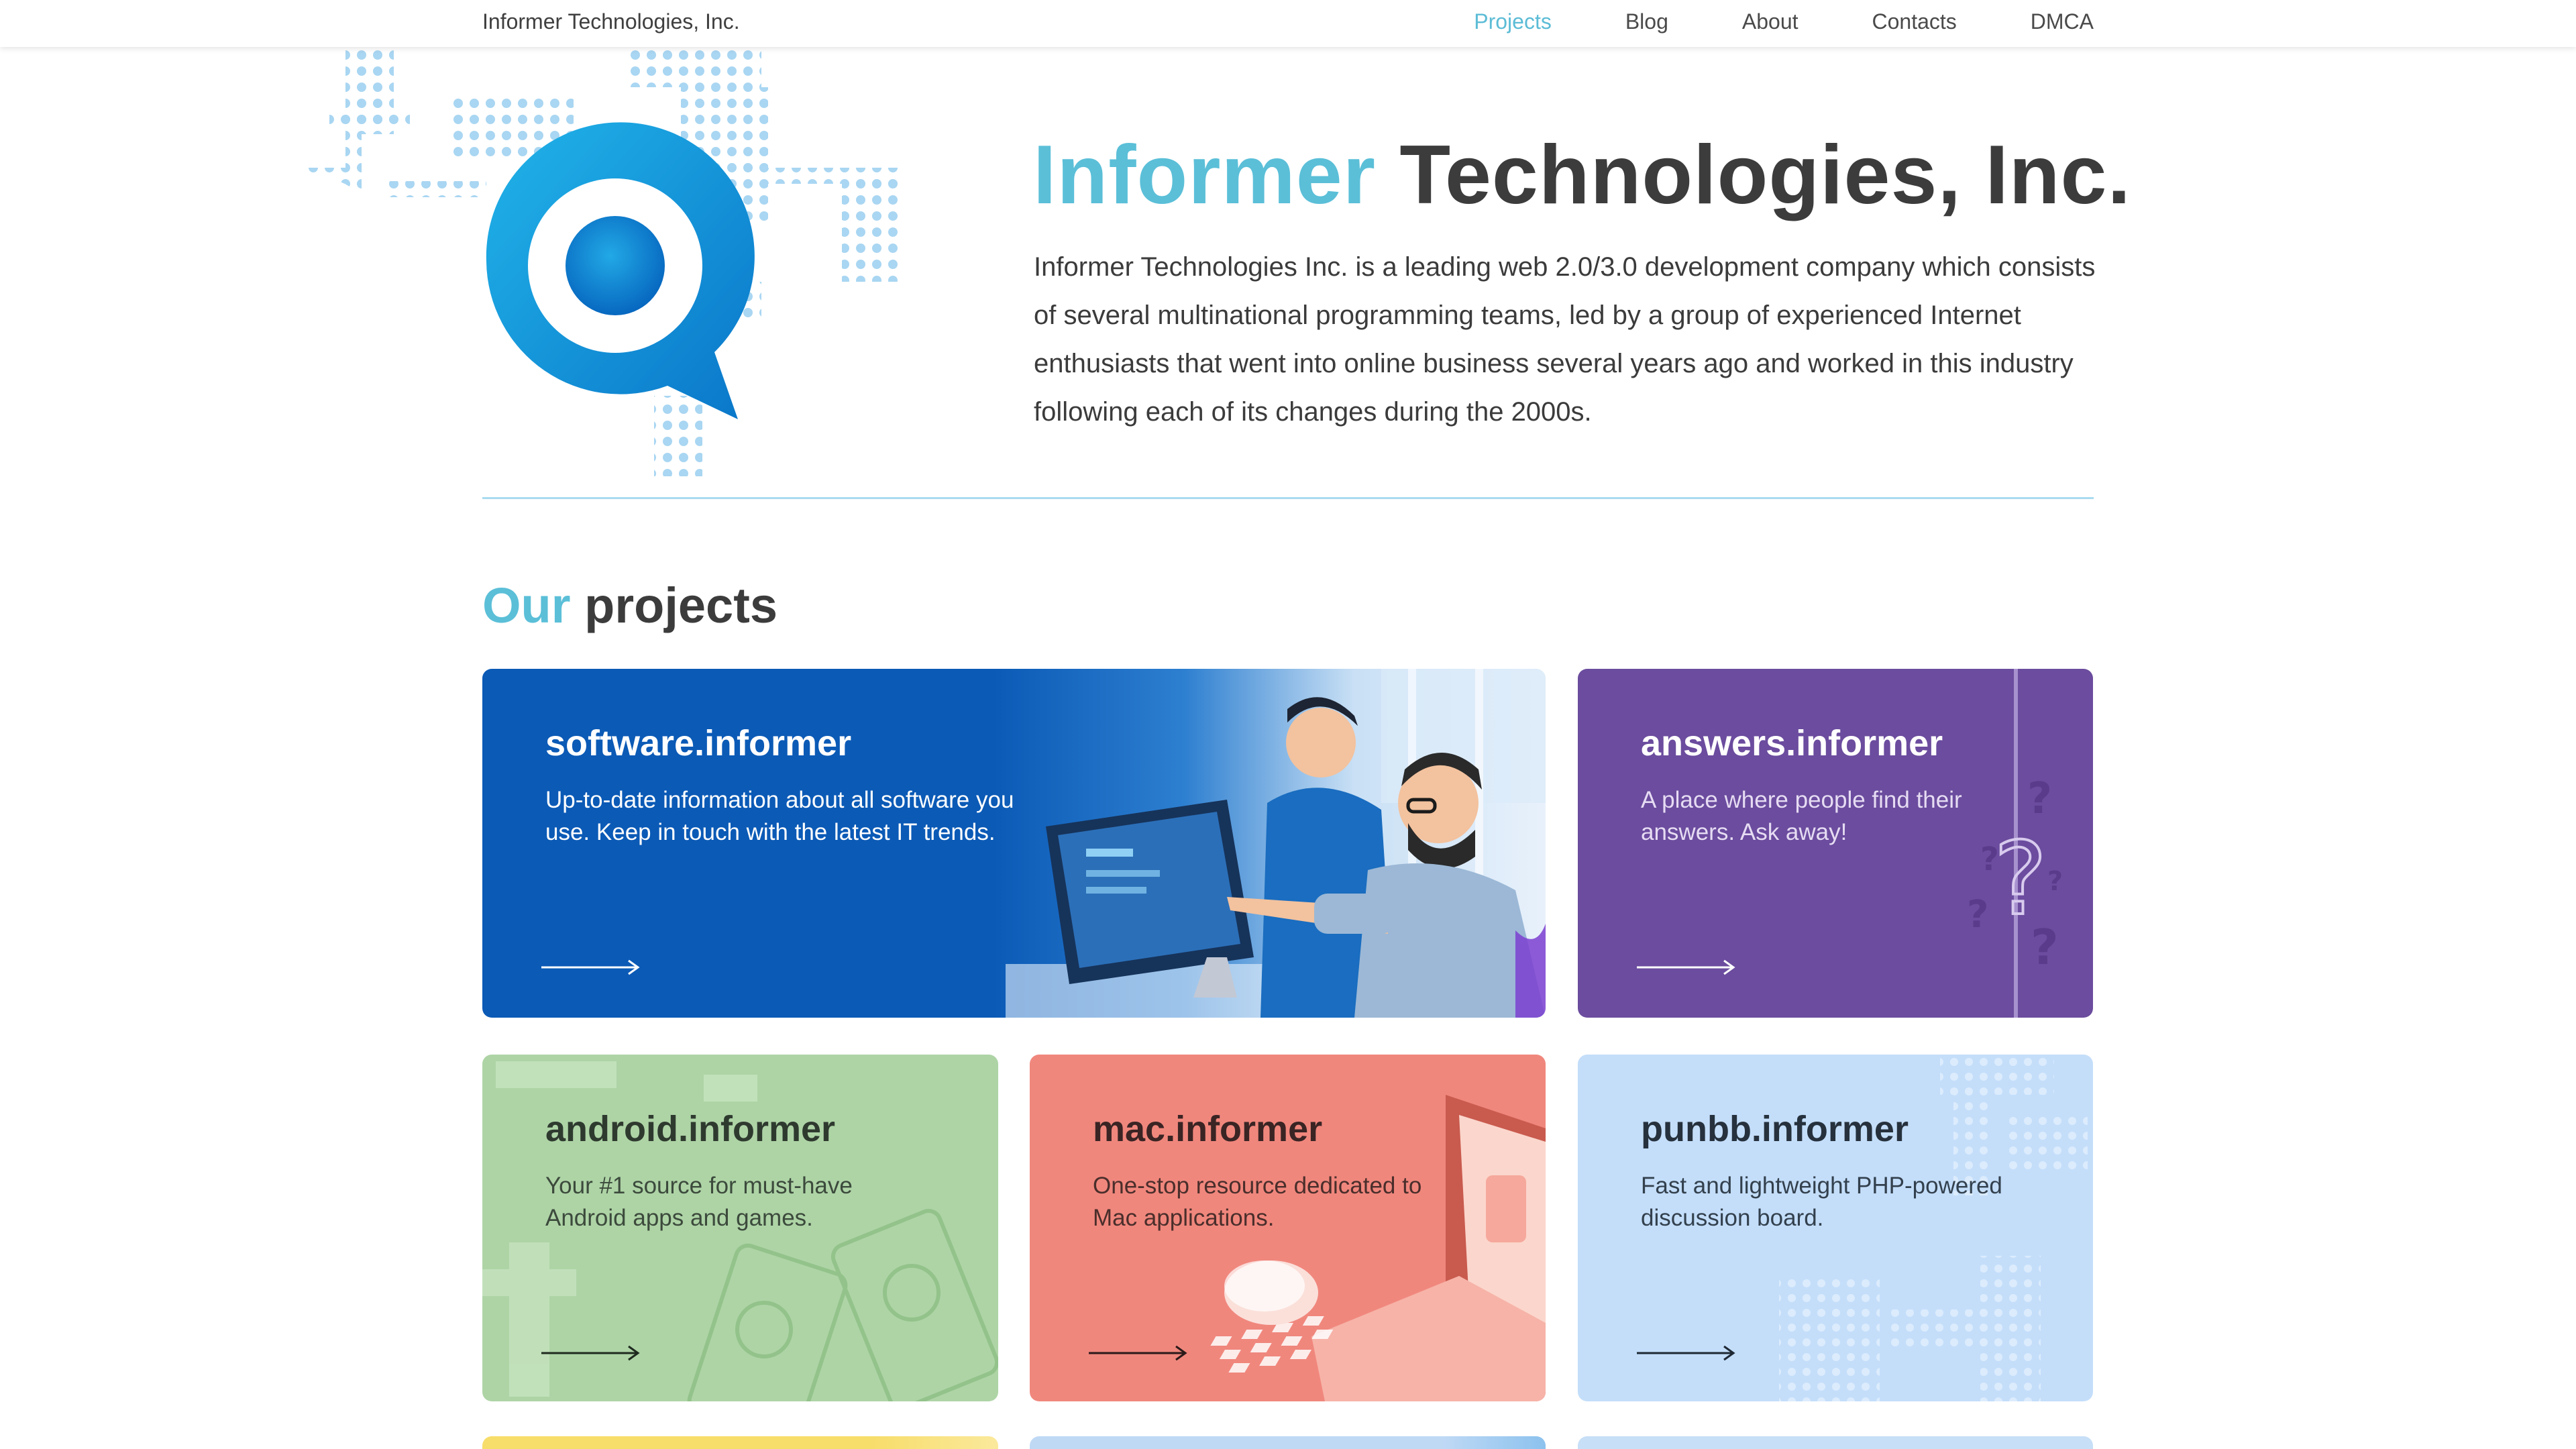  What do you see at coordinates (690, 1129) in the screenshot?
I see `card-title: android.informer` at bounding box center [690, 1129].